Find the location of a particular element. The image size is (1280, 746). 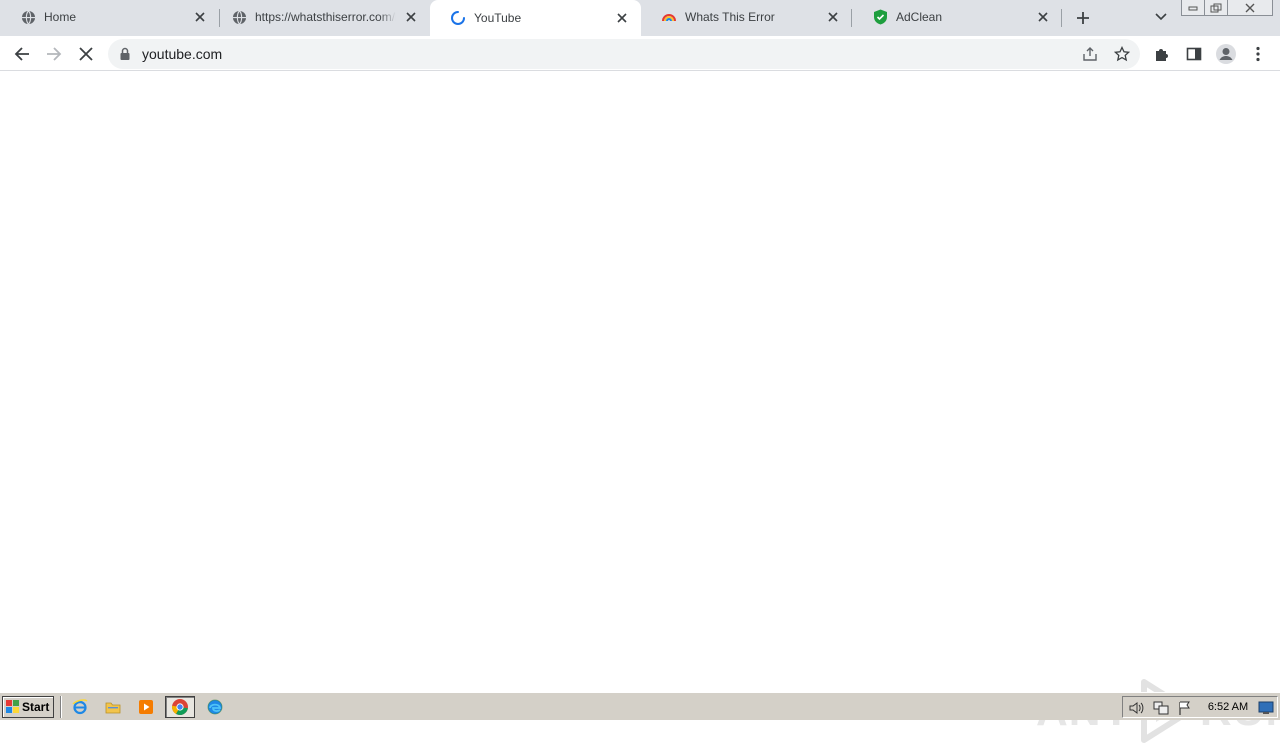

minimize-button is located at coordinates (1193, 8).